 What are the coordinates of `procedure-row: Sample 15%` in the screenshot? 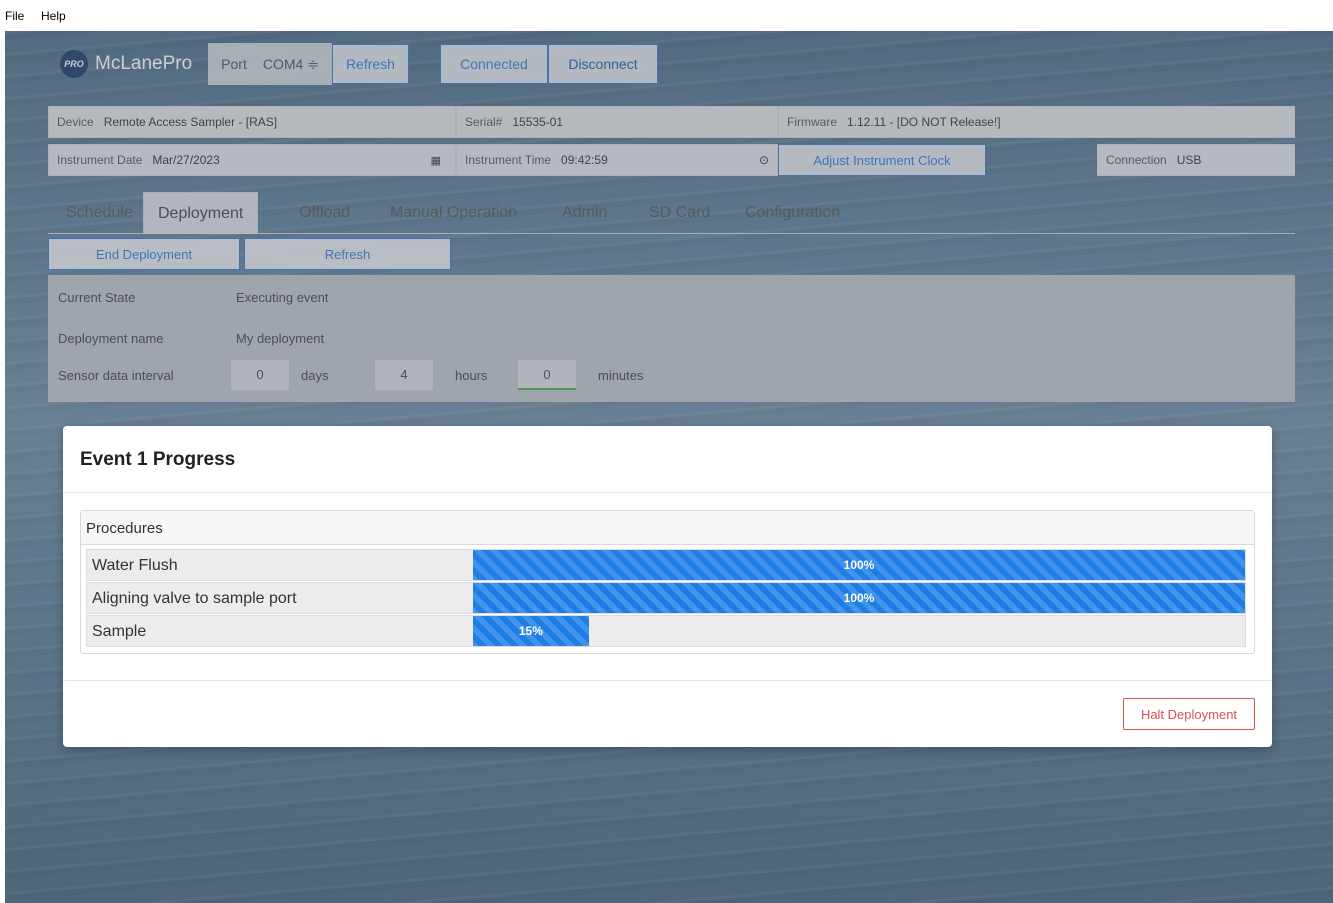 It's located at (666, 631).